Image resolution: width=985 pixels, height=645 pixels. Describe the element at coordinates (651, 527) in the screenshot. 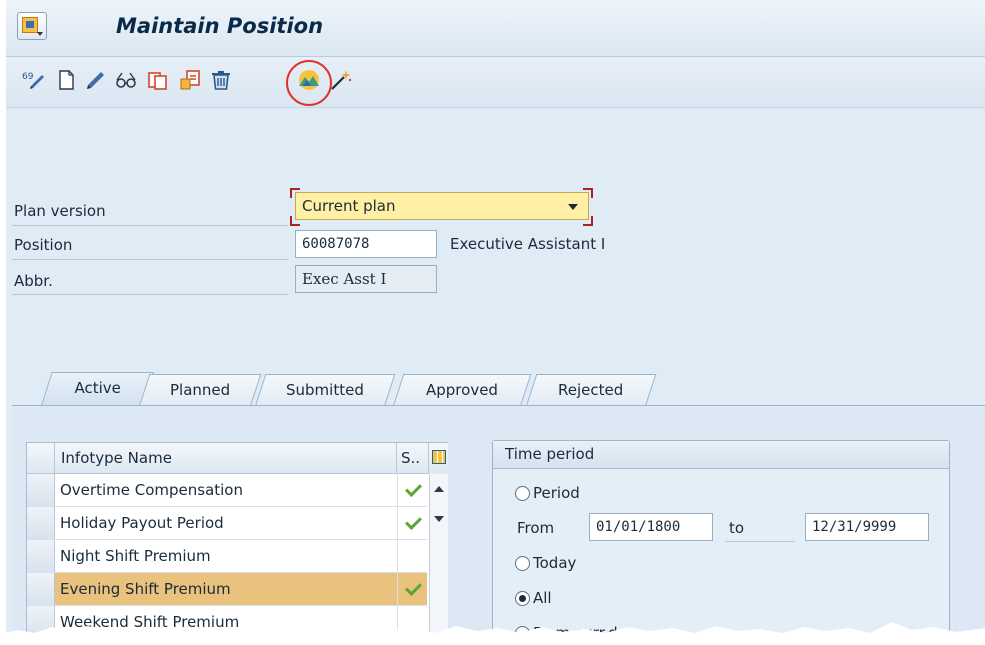

I see `from-date-input: 01/01/1800` at that location.